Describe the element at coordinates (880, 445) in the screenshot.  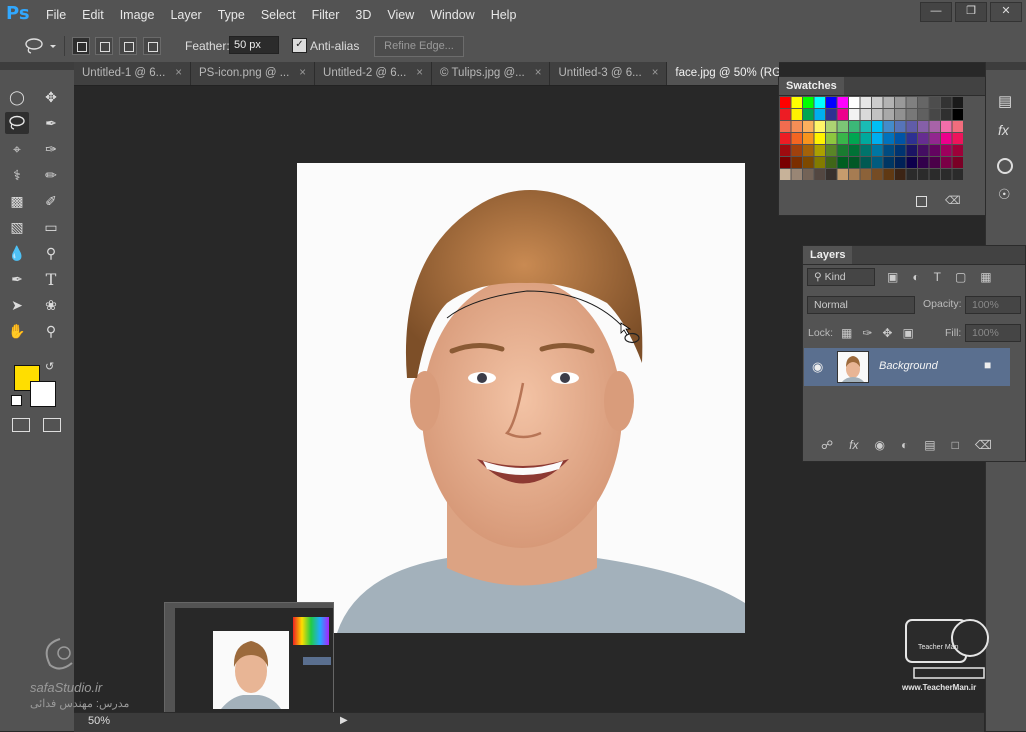
I see `layer-mask-icon: ◉` at that location.